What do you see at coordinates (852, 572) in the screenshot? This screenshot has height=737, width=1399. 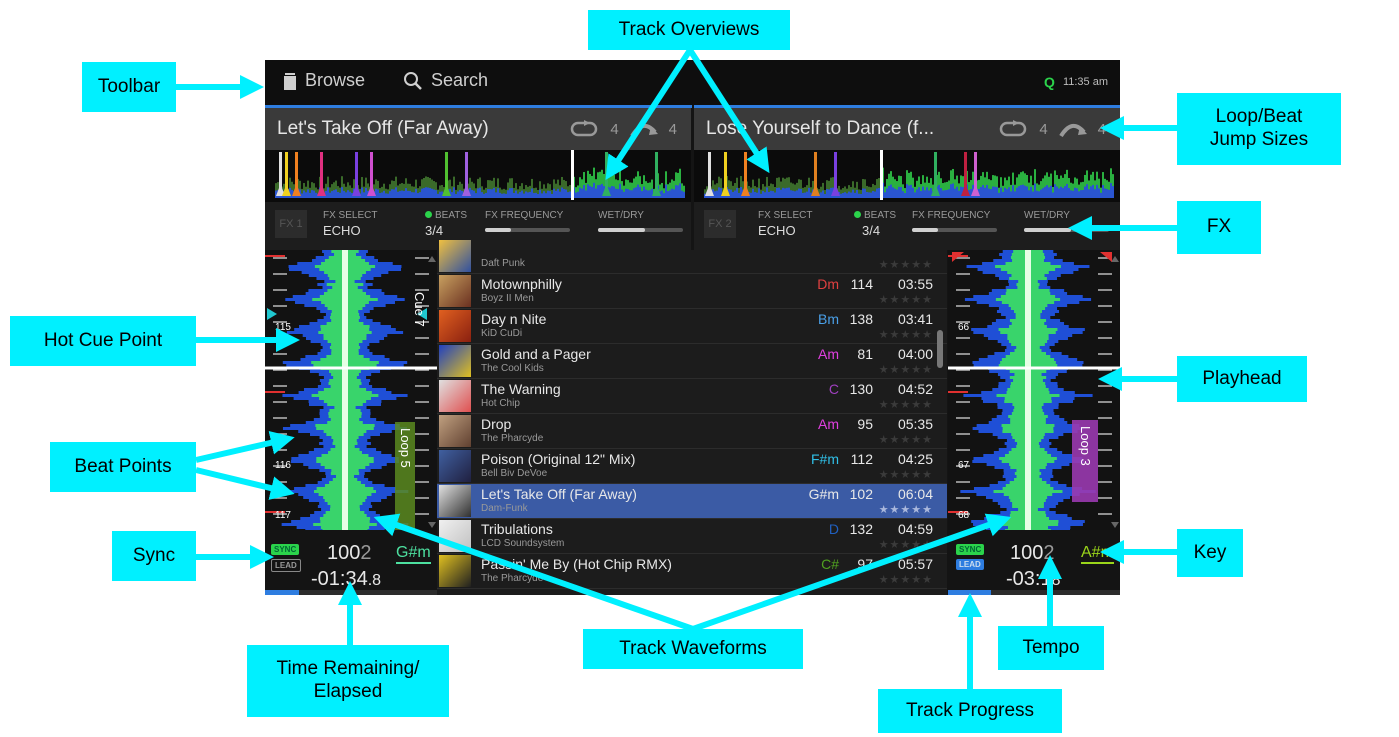 I see `arrow-waveform-right` at bounding box center [852, 572].